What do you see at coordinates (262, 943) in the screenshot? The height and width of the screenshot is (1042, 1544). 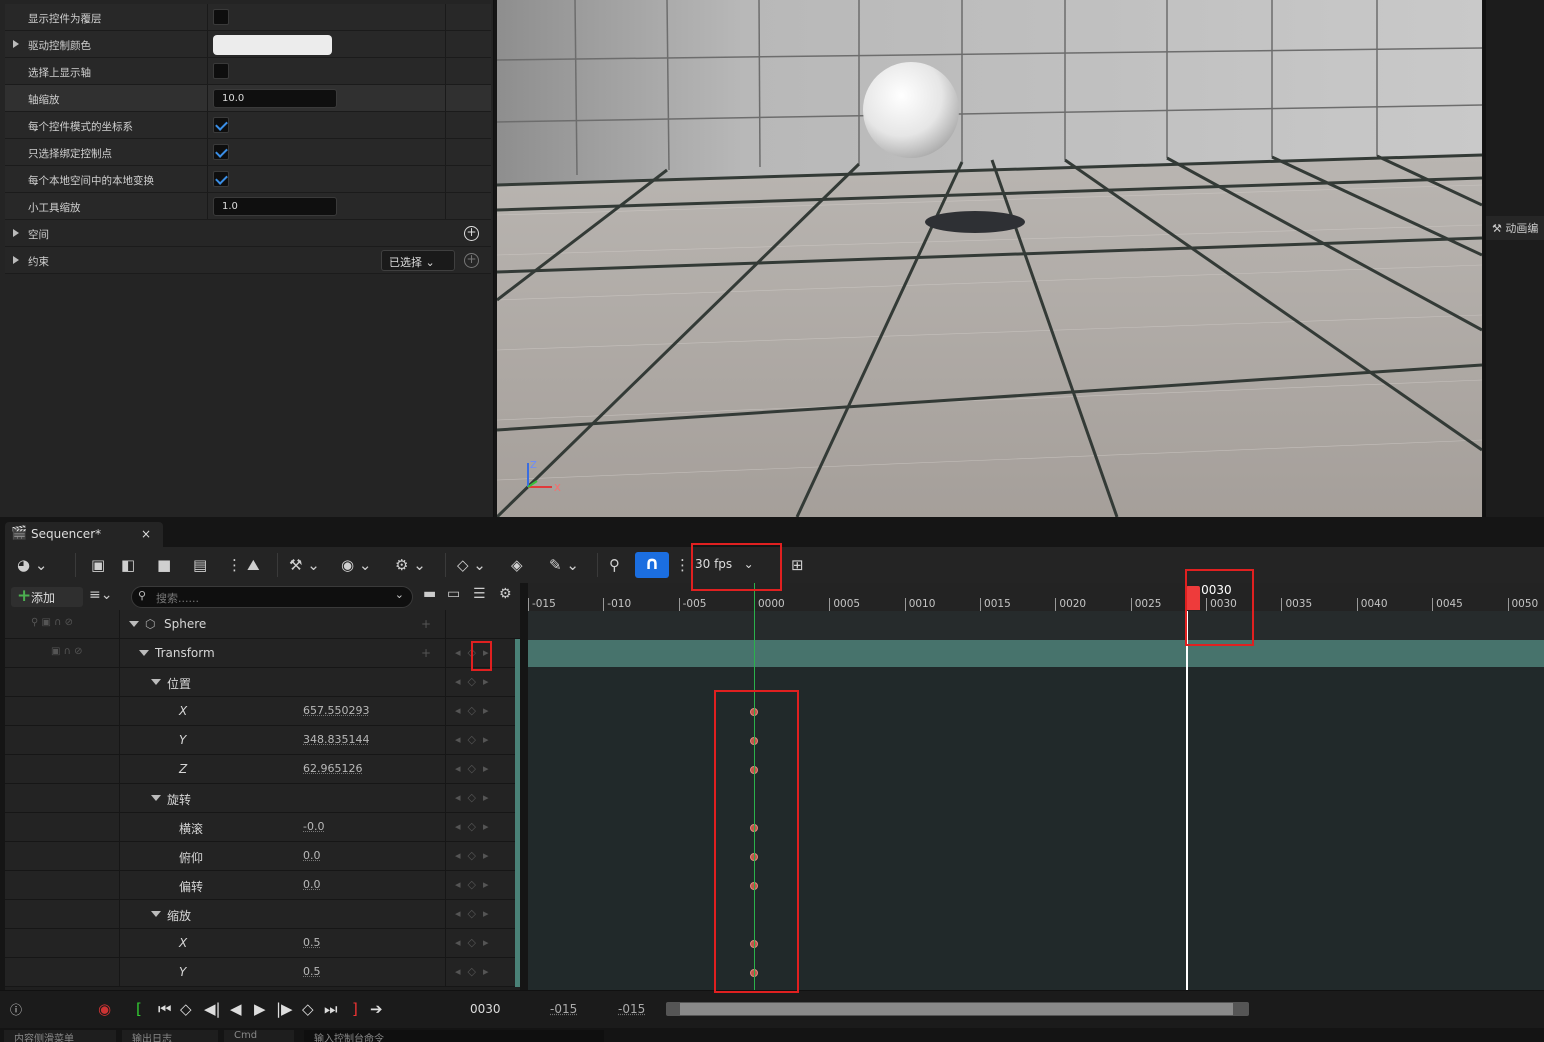 I see `track-row: X 0.5 ◂◇▸` at bounding box center [262, 943].